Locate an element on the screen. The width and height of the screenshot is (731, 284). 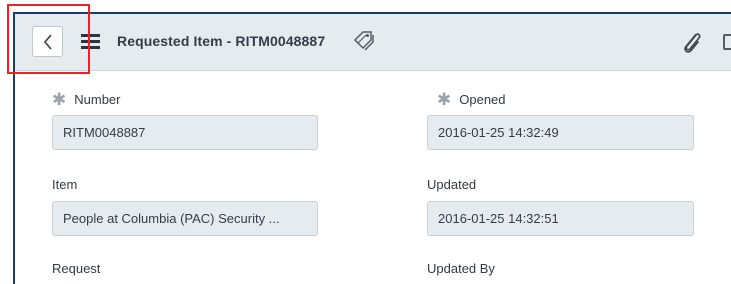
opened-label: ✱ Opened is located at coordinates (471, 99).